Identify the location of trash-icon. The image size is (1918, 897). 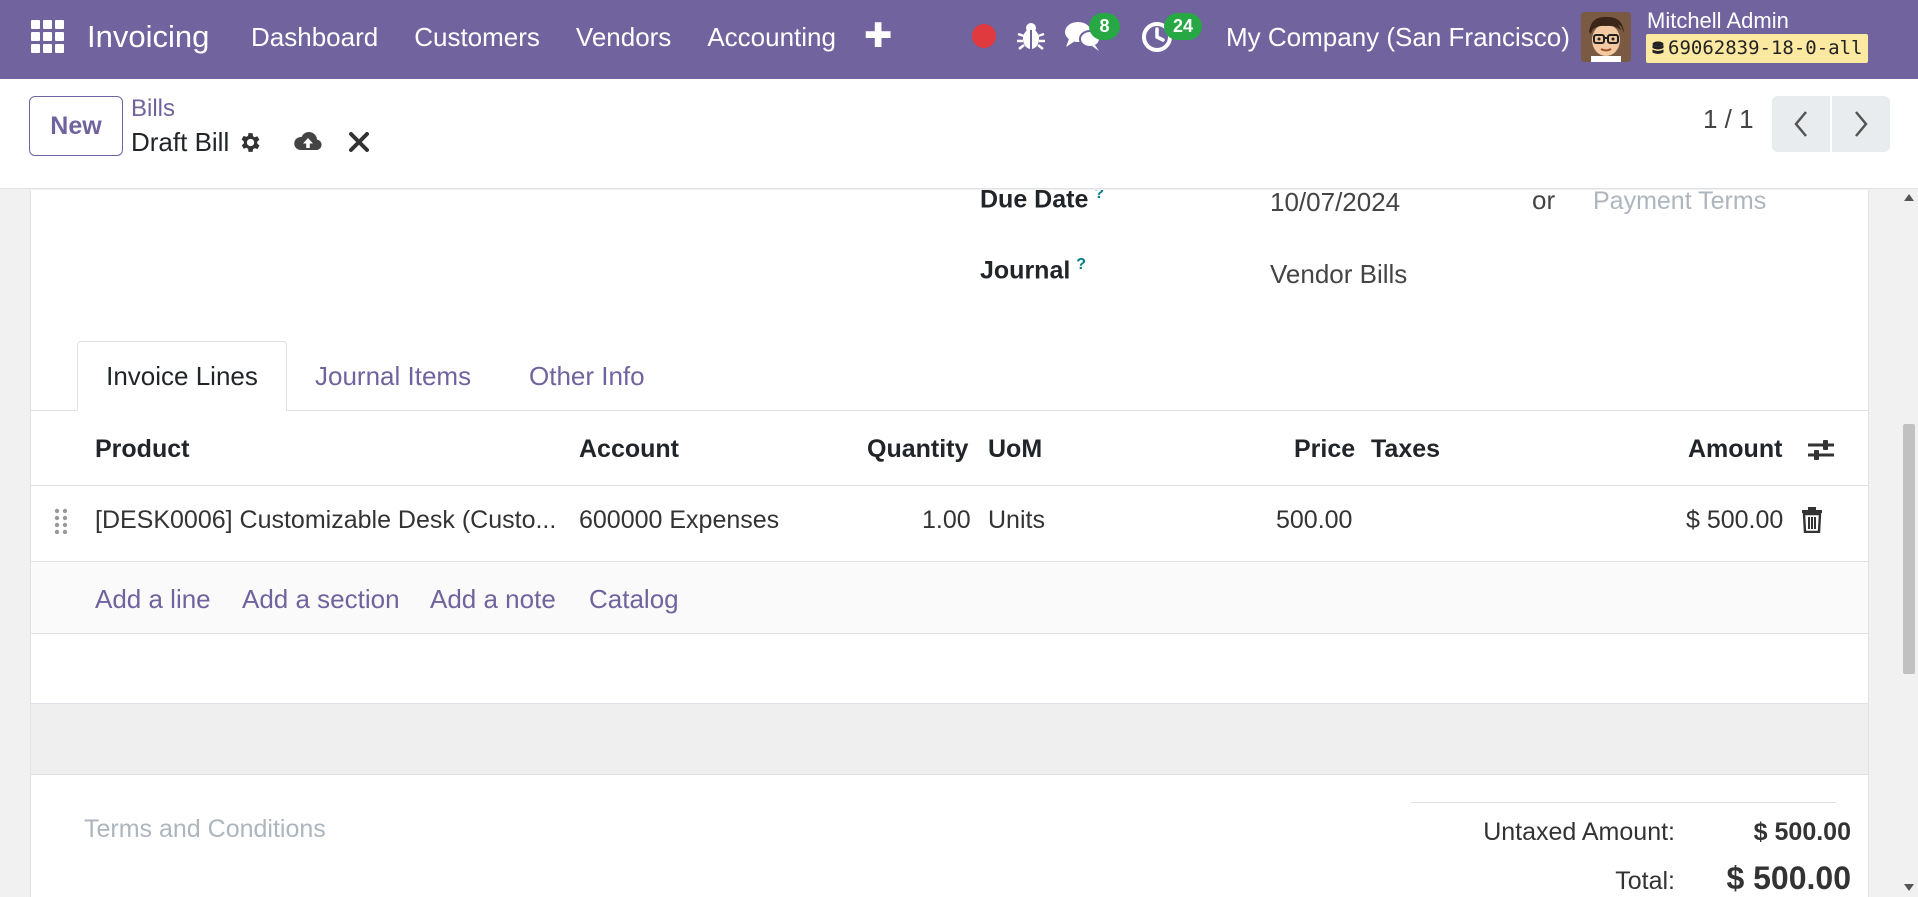
(1812, 520).